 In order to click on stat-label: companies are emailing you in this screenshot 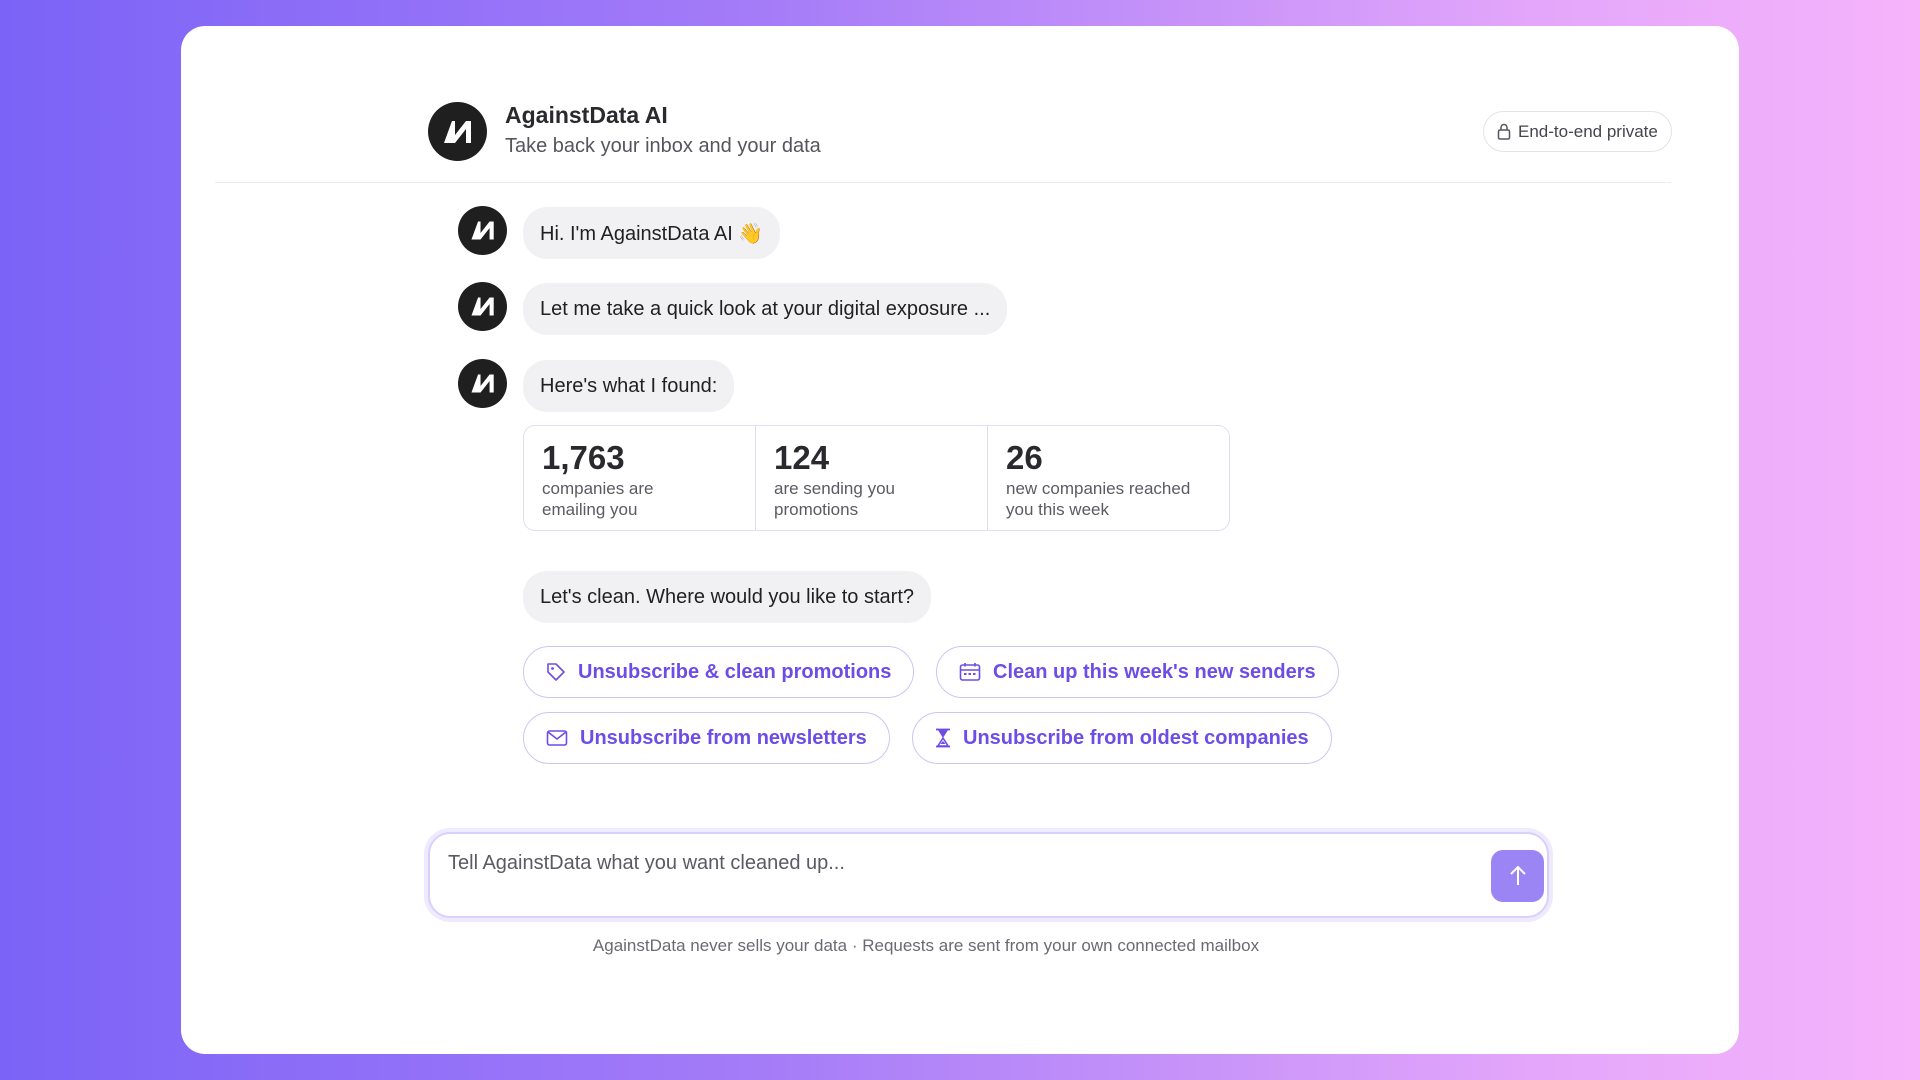, I will do `click(598, 499)`.